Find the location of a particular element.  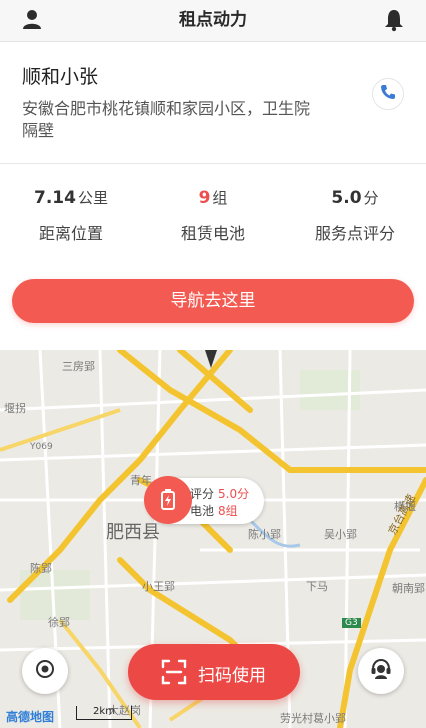

stat-batteries: 9组 租赁电池 is located at coordinates (213, 215).